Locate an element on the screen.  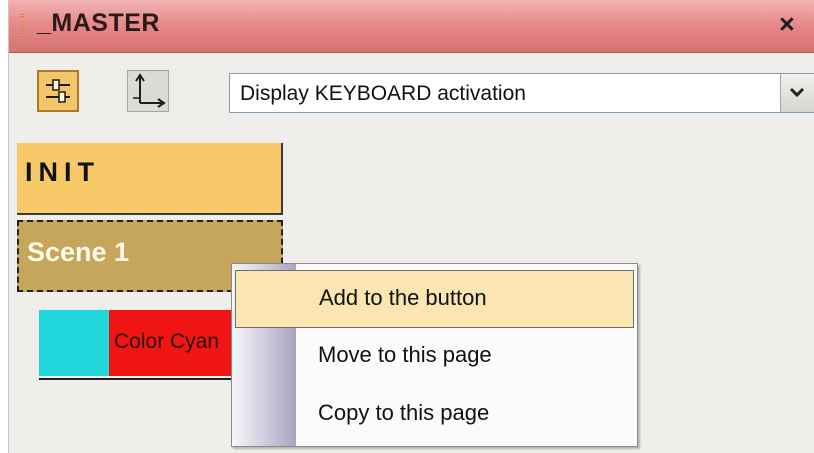
menu-item-copy-to-page: Copy to this page is located at coordinates (434, 415).